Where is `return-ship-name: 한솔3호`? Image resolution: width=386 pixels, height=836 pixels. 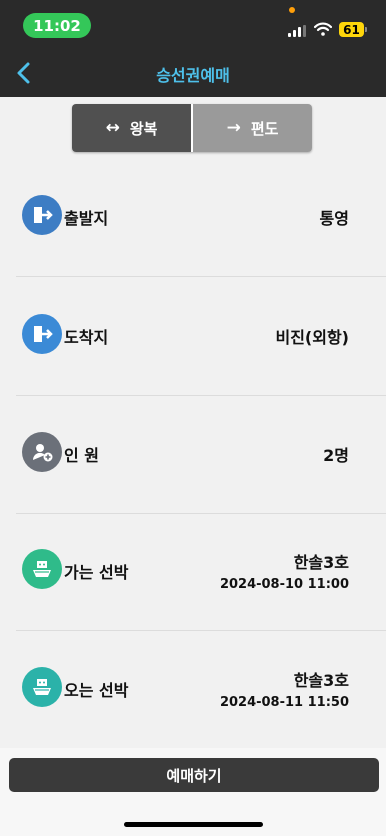
return-ship-name: 한솔3호 is located at coordinates (321, 680).